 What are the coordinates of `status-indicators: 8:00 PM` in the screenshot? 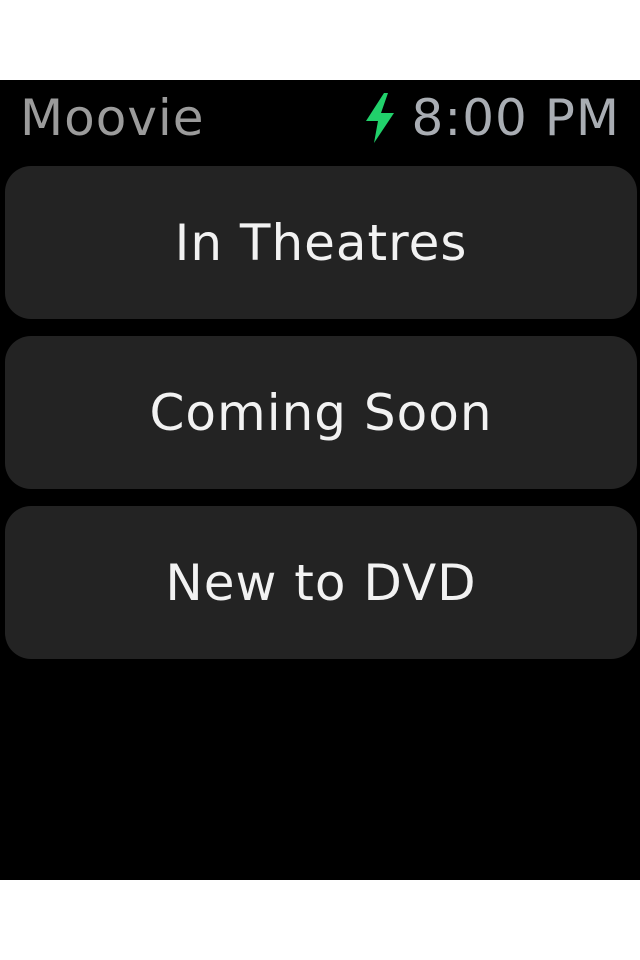 It's located at (491, 118).